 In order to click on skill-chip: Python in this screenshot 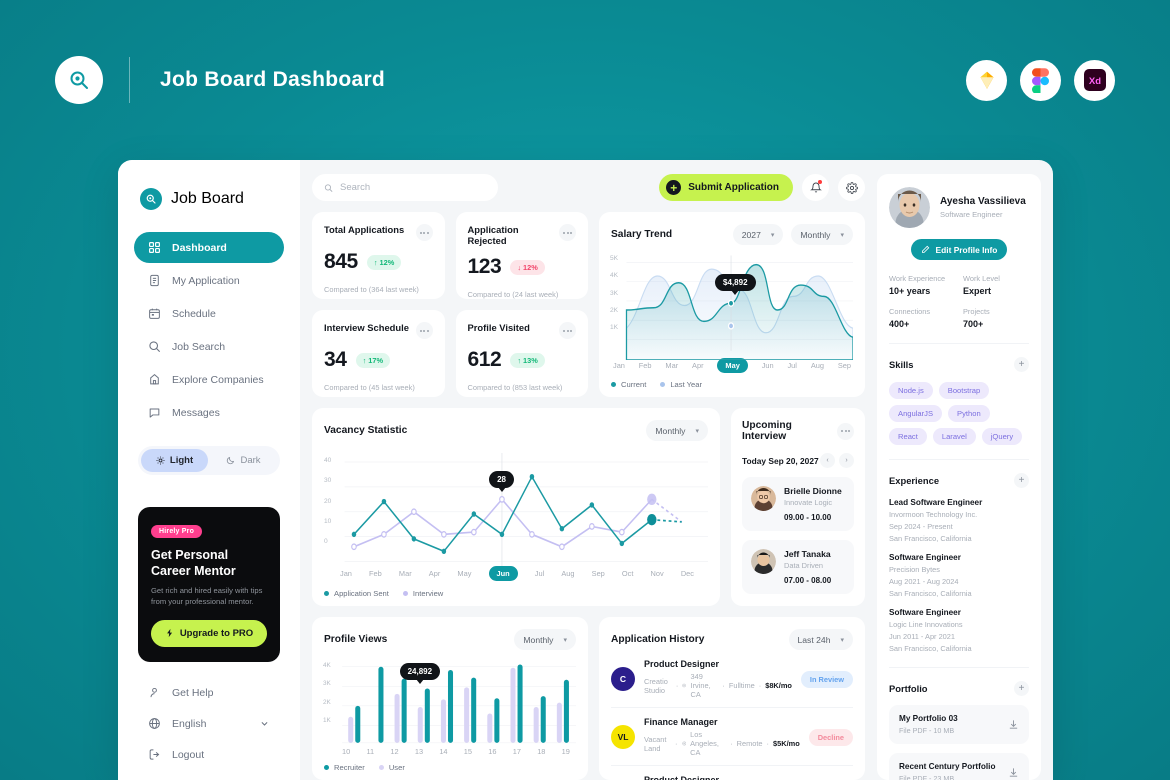, I will do `click(969, 413)`.